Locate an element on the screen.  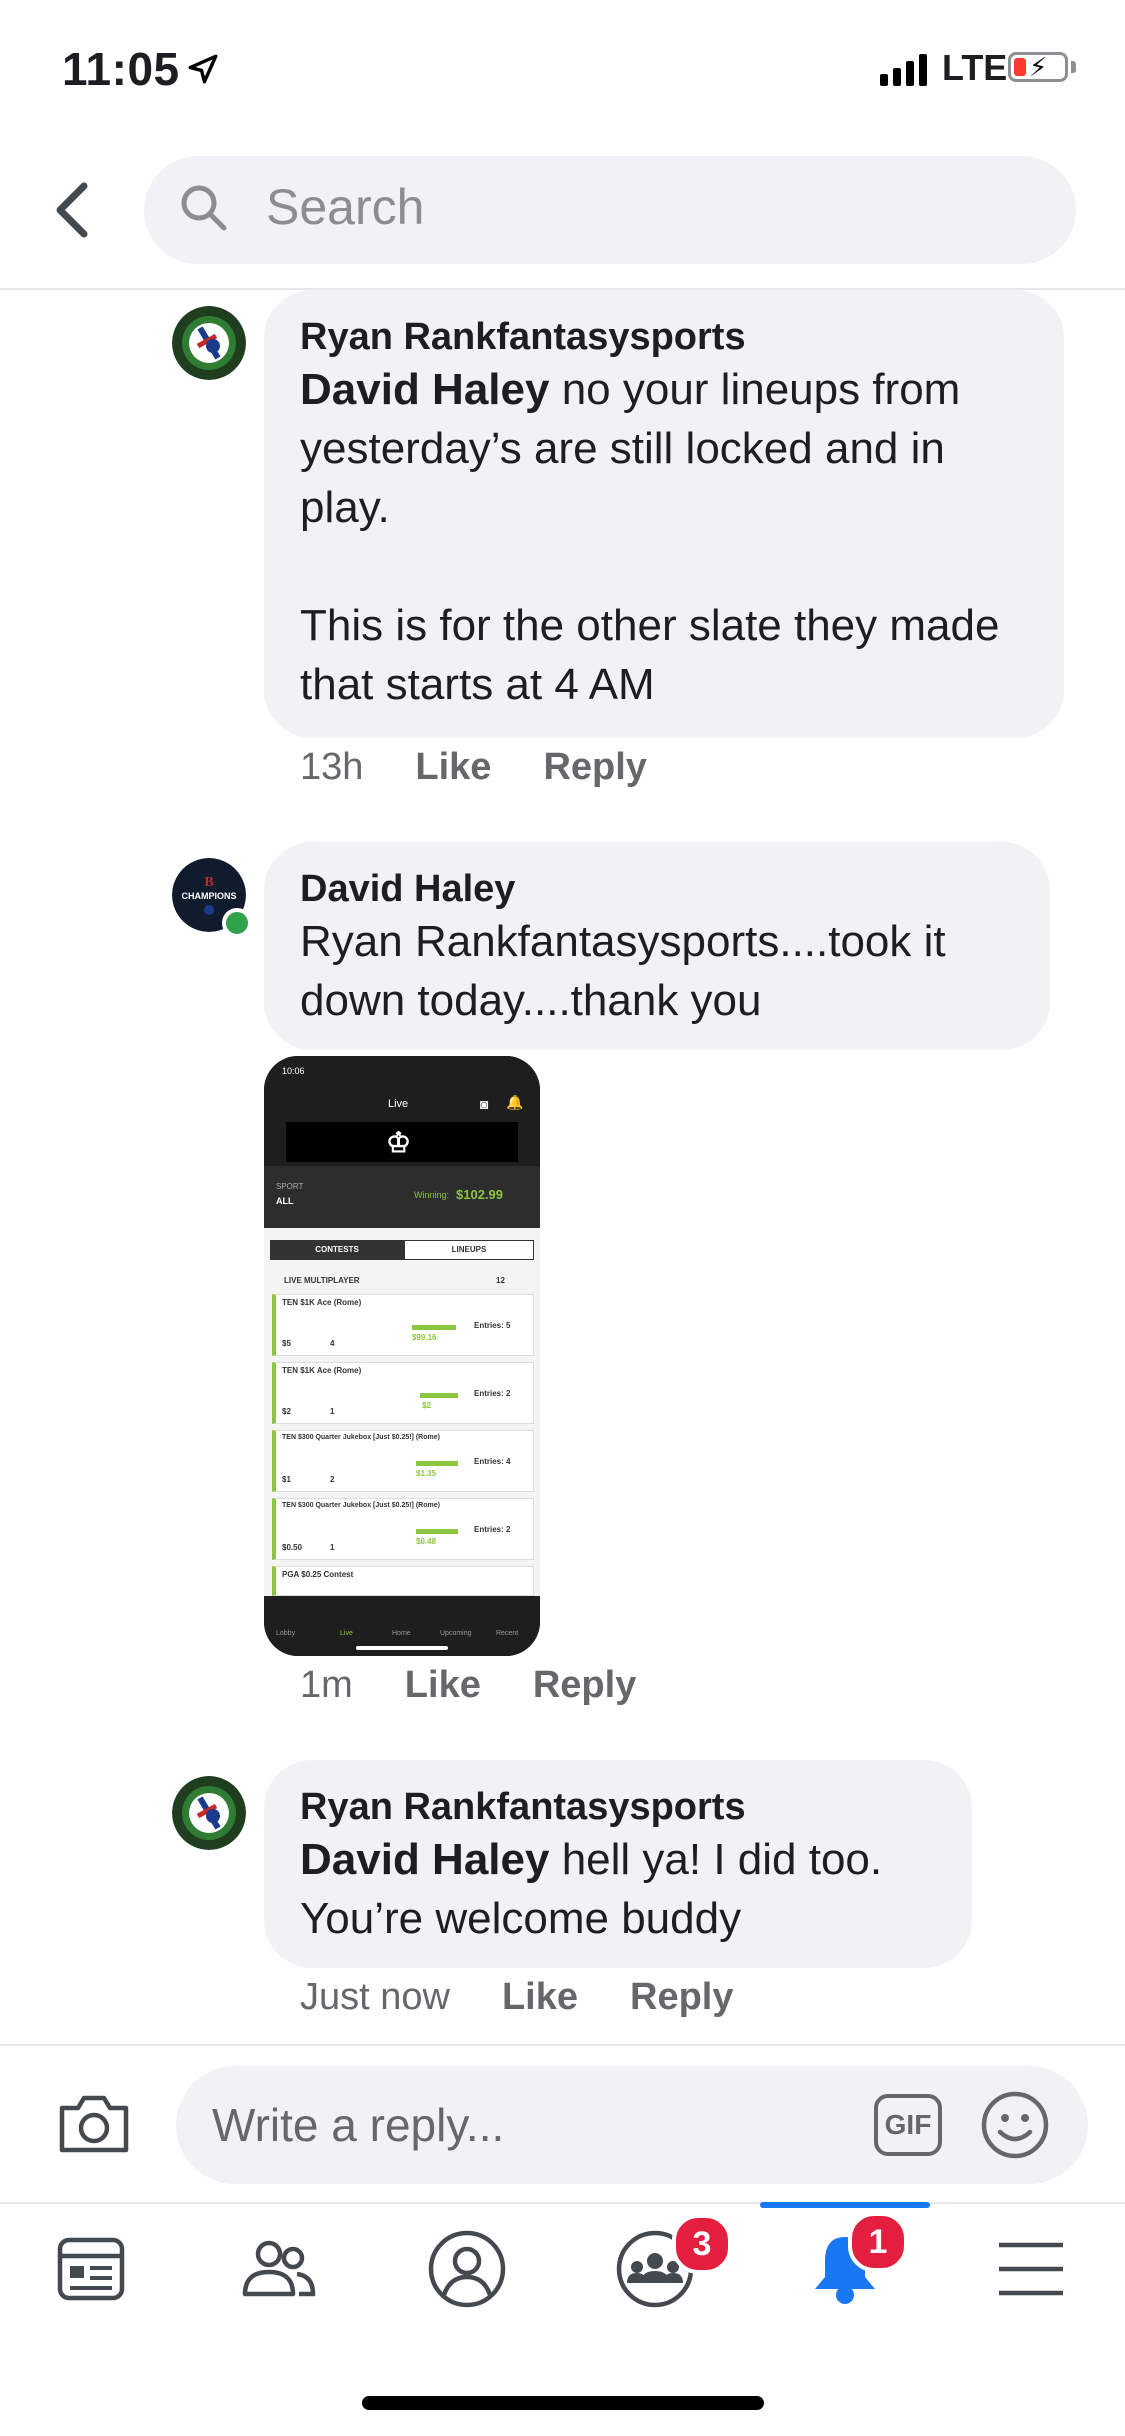
comment-time: 13h is located at coordinates (332, 767).